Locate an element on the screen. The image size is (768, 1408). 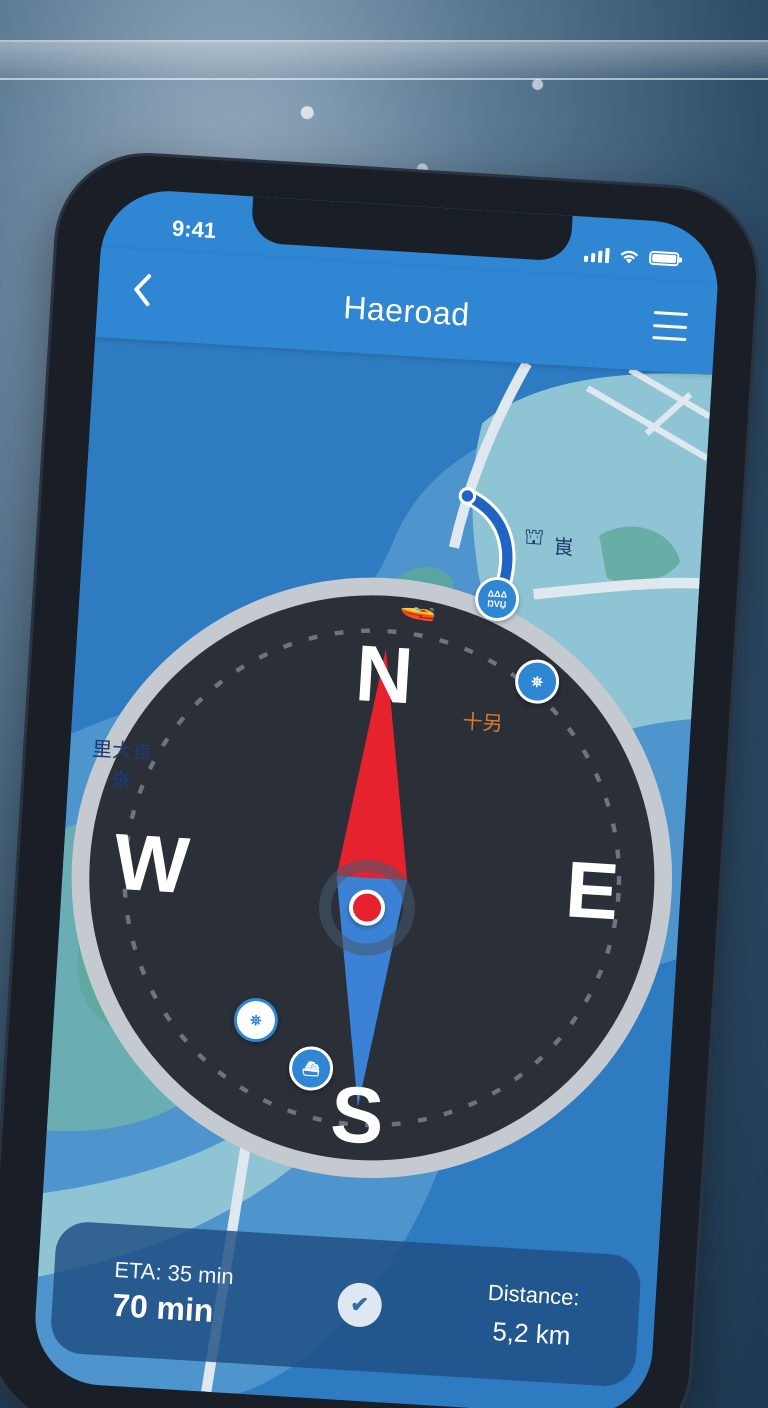
location-dot is located at coordinates (367, 907).